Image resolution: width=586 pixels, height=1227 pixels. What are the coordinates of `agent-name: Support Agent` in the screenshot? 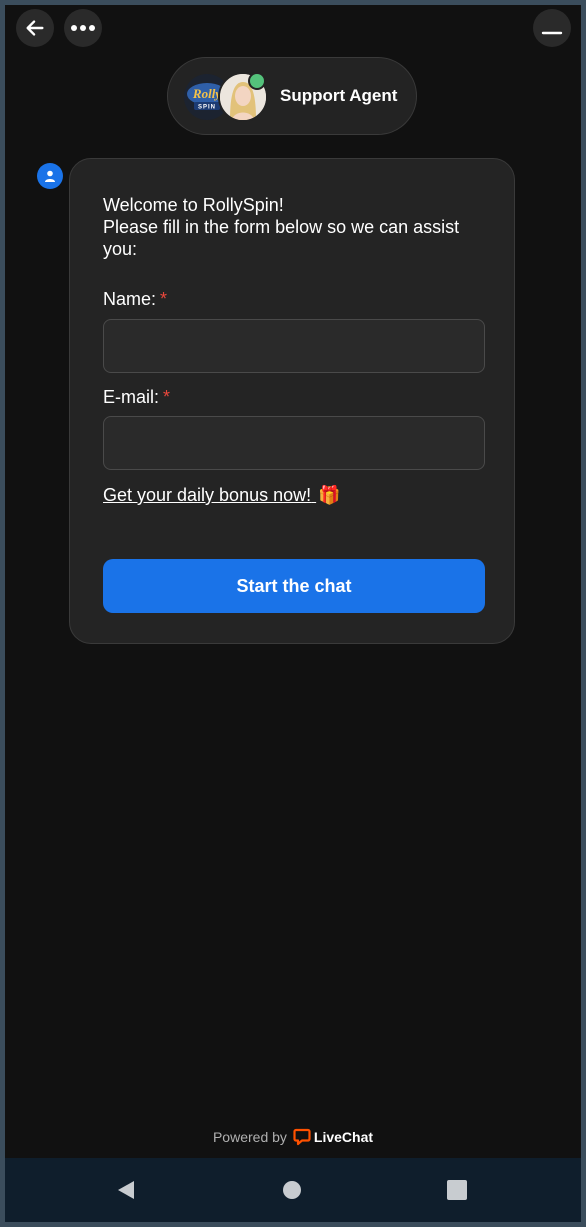 It's located at (339, 95).